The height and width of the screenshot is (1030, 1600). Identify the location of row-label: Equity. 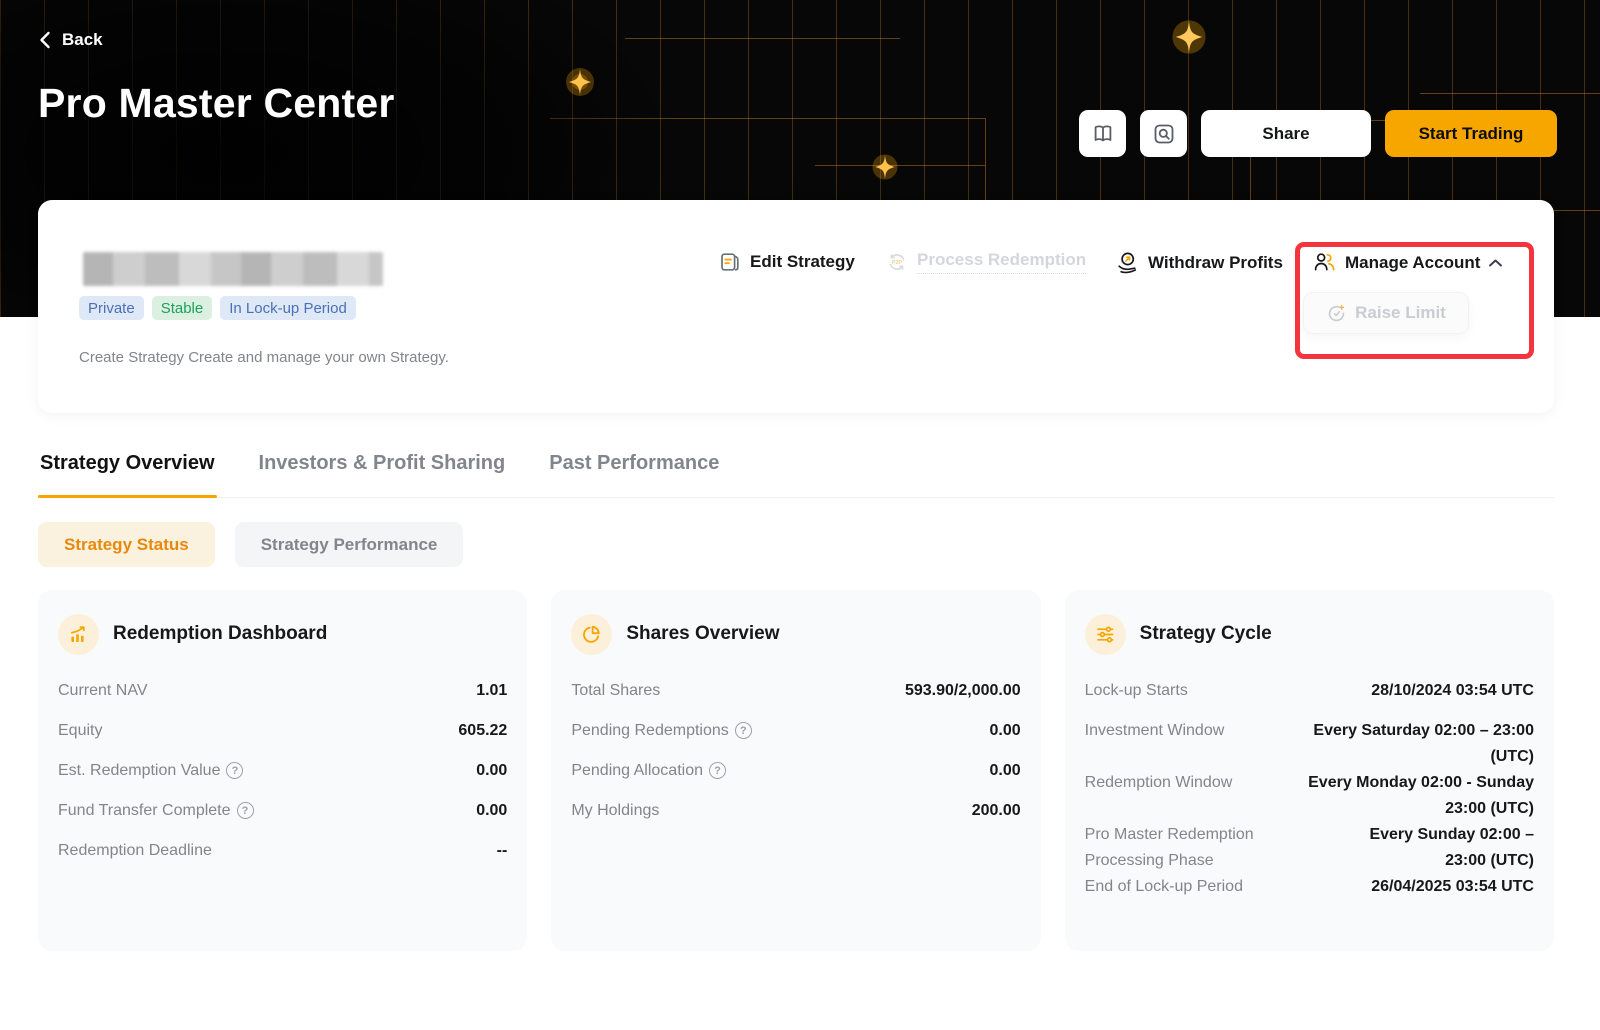
(80, 730).